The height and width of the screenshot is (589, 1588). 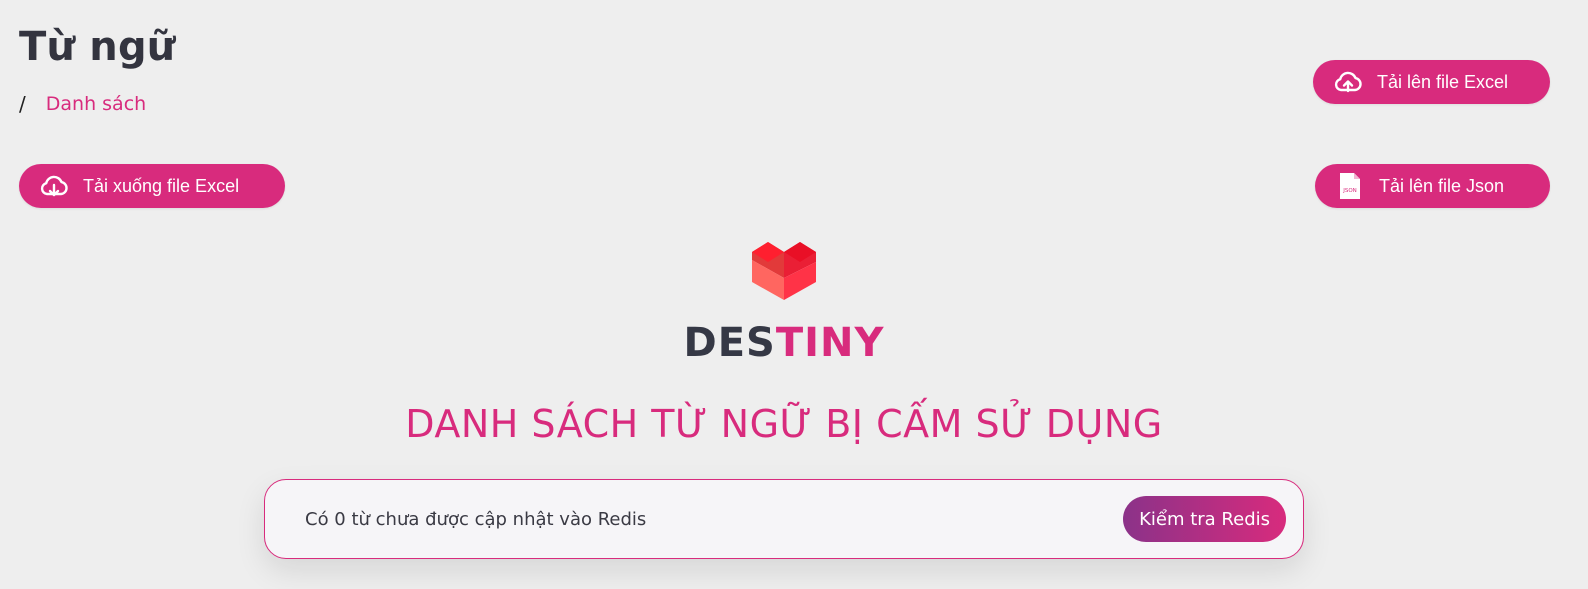 I want to click on brand-part-2: TINY, so click(x=830, y=343).